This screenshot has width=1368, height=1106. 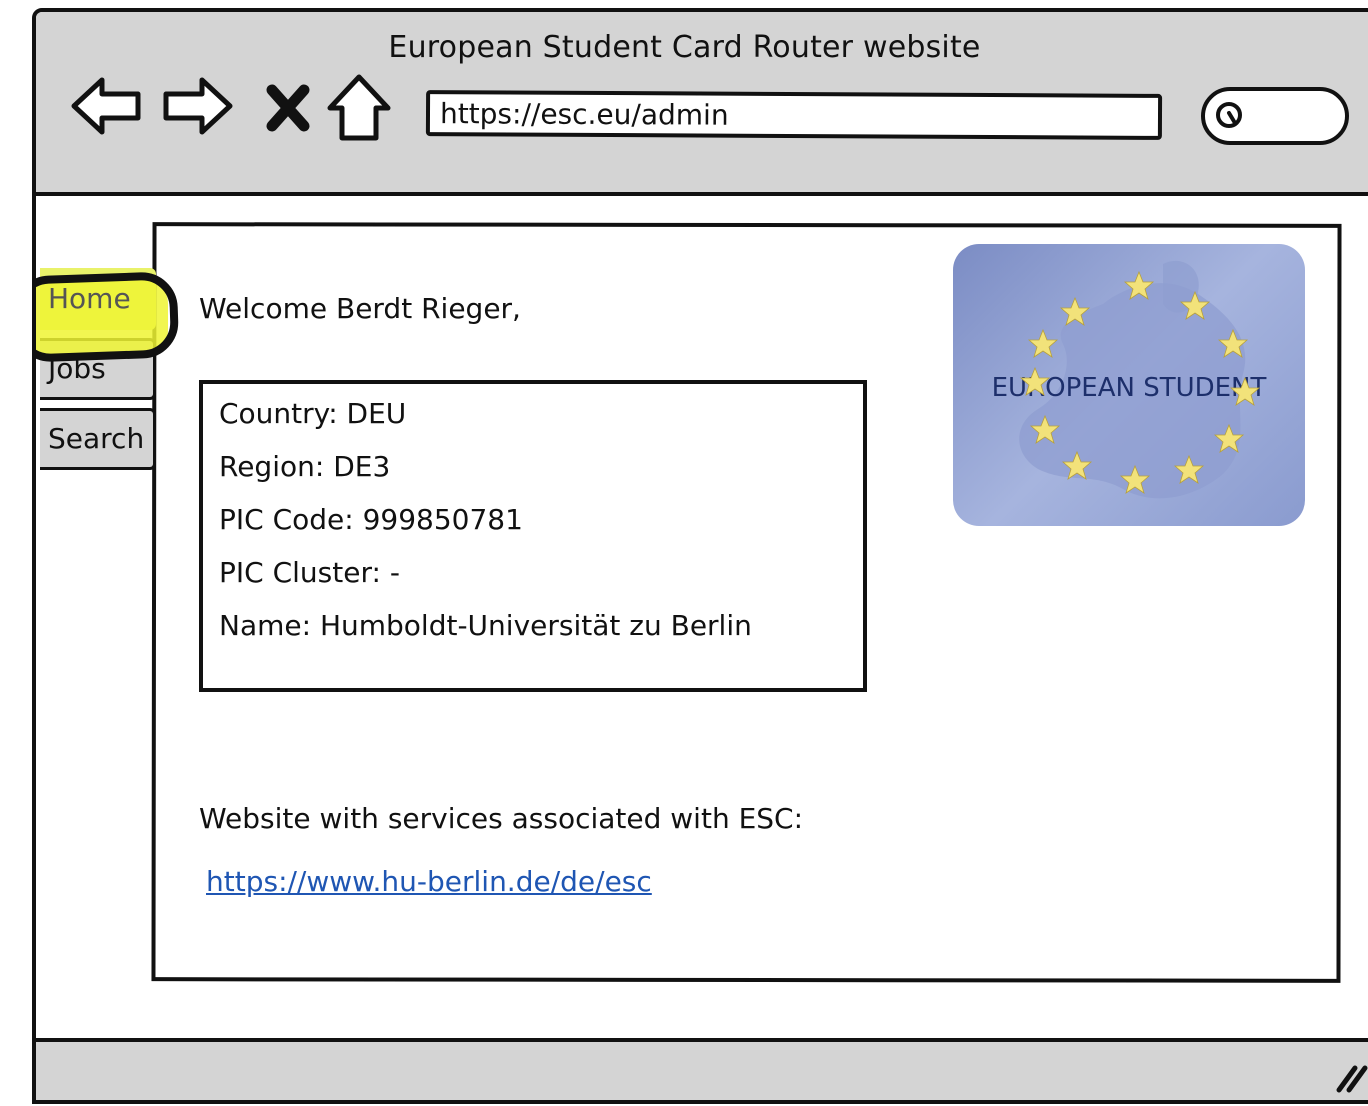 I want to click on address-bar, so click(x=794, y=115).